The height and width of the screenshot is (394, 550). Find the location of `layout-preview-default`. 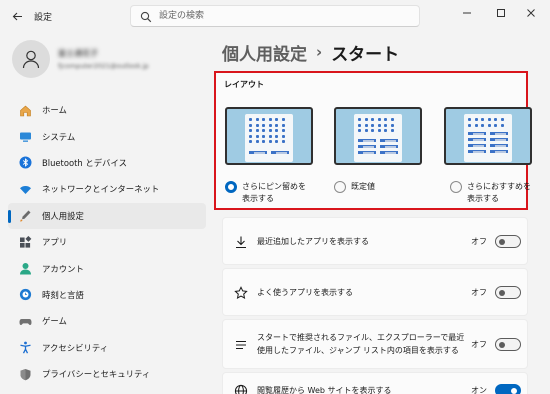

layout-preview-default is located at coordinates (378, 136).